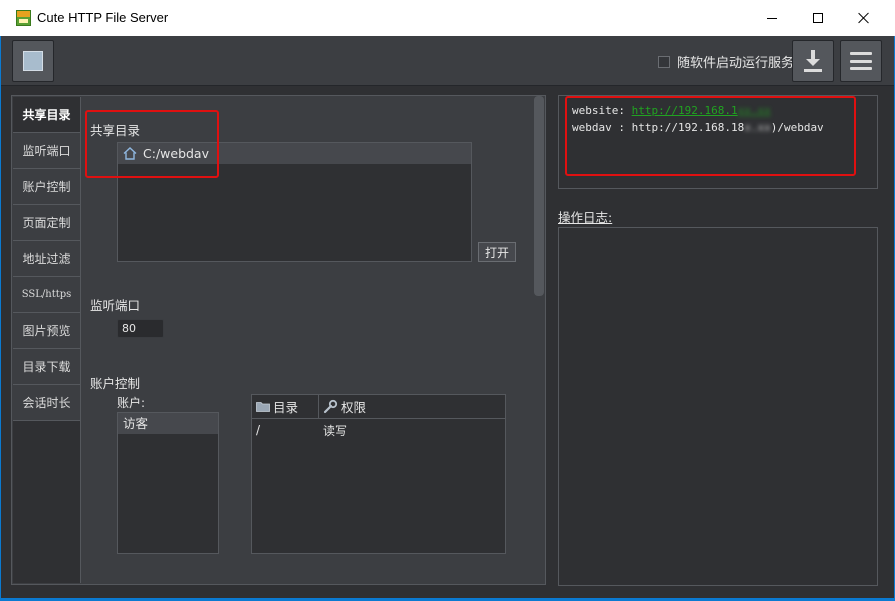  I want to click on app-icon, so click(23, 18).